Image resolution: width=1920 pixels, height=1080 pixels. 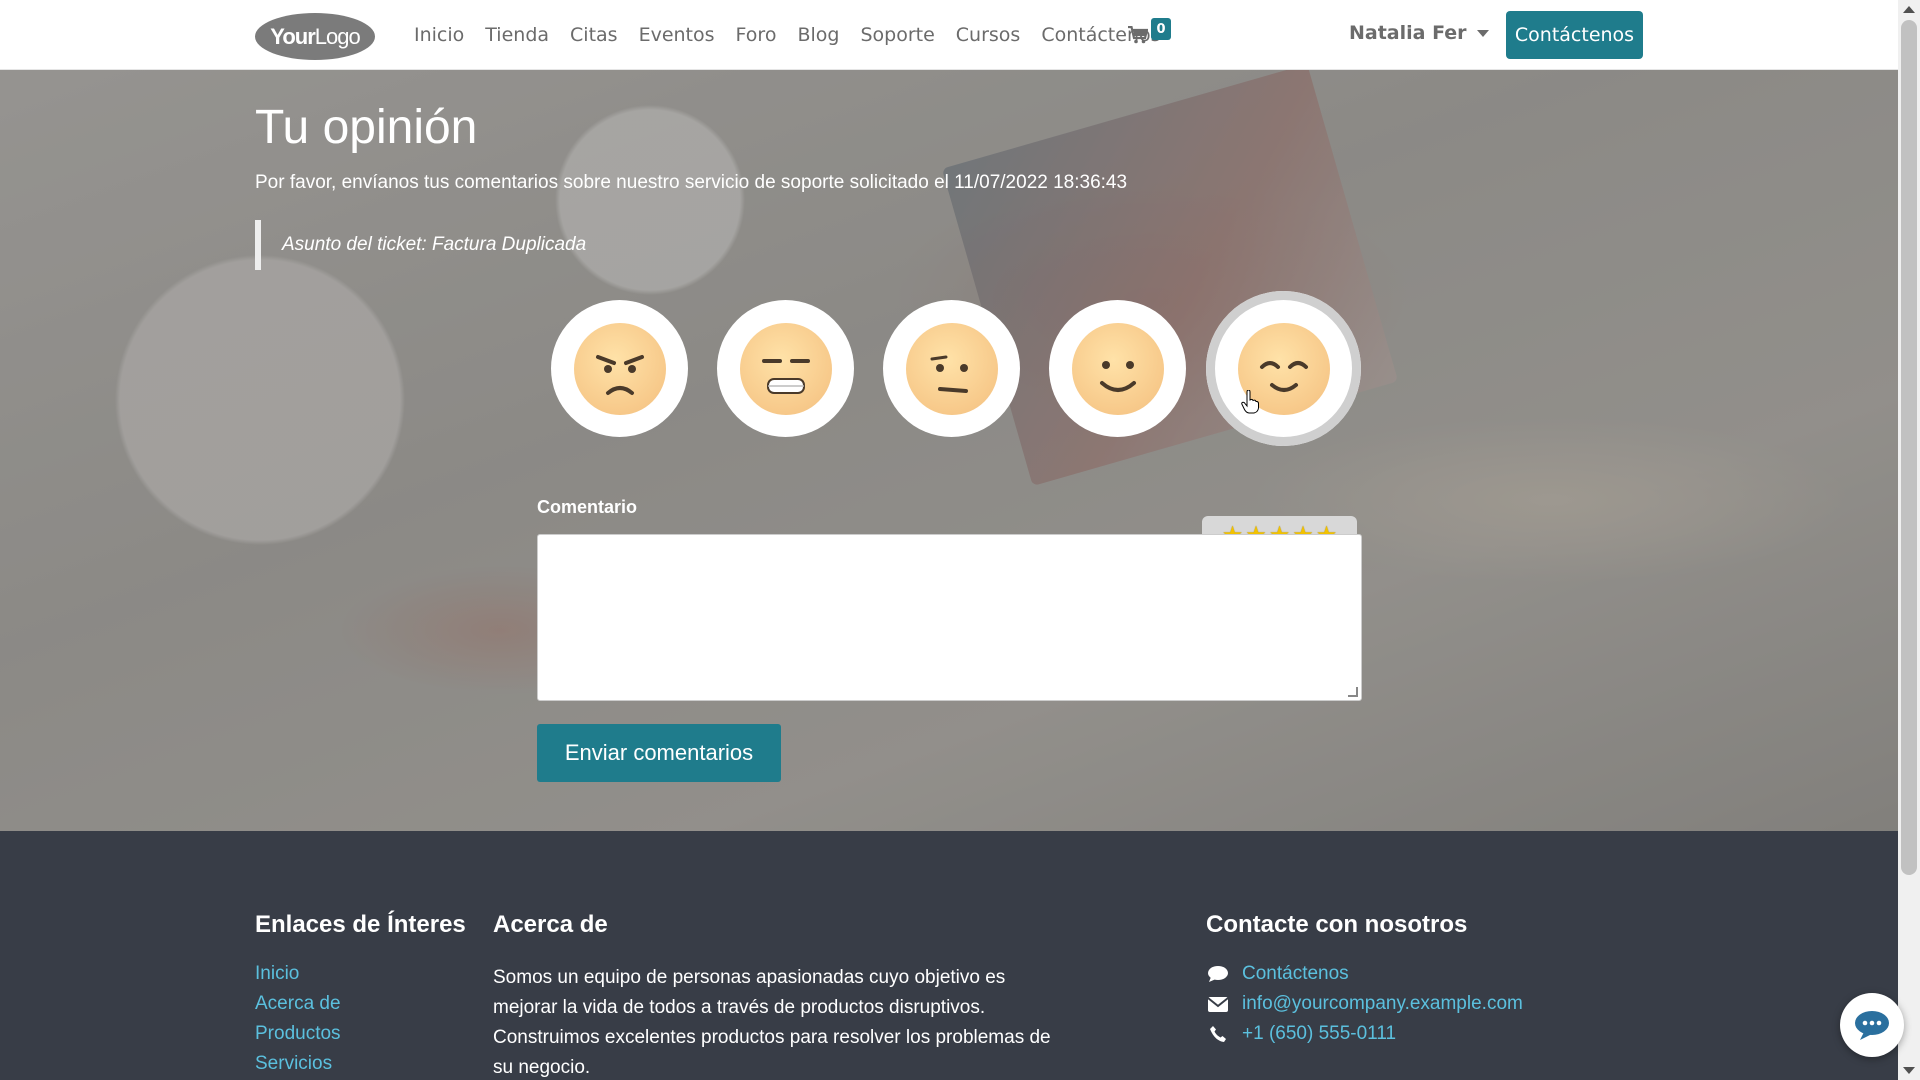 What do you see at coordinates (988, 35) in the screenshot?
I see `nav-link-cursos: Cursos` at bounding box center [988, 35].